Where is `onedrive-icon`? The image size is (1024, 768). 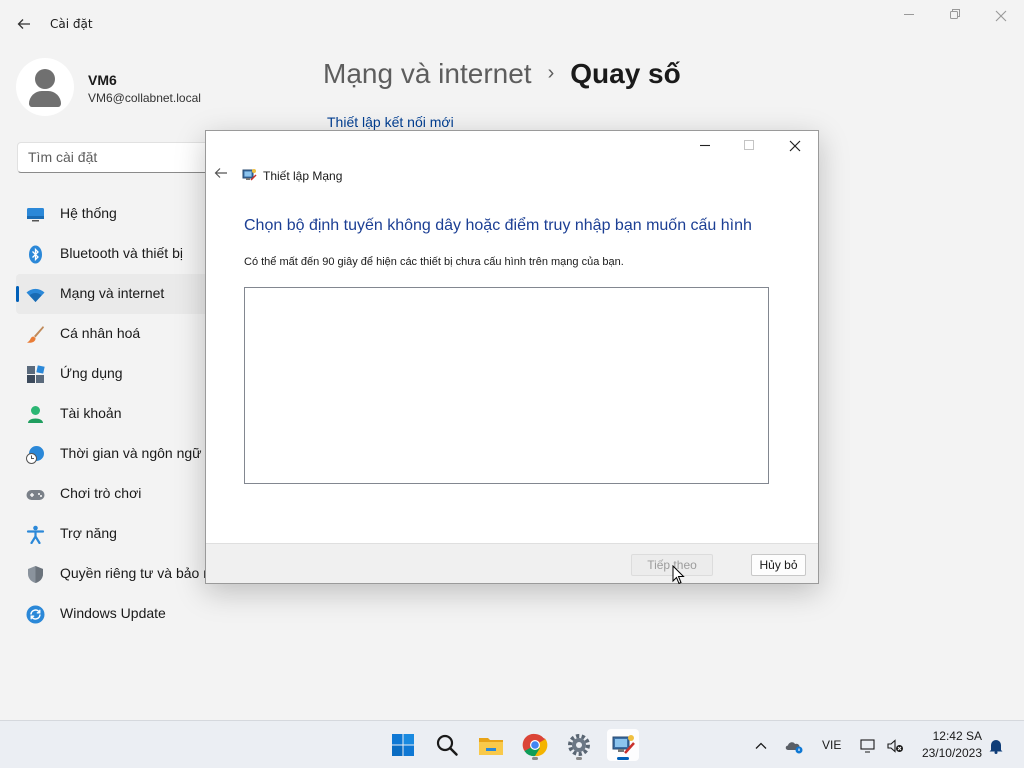 onedrive-icon is located at coordinates (794, 748).